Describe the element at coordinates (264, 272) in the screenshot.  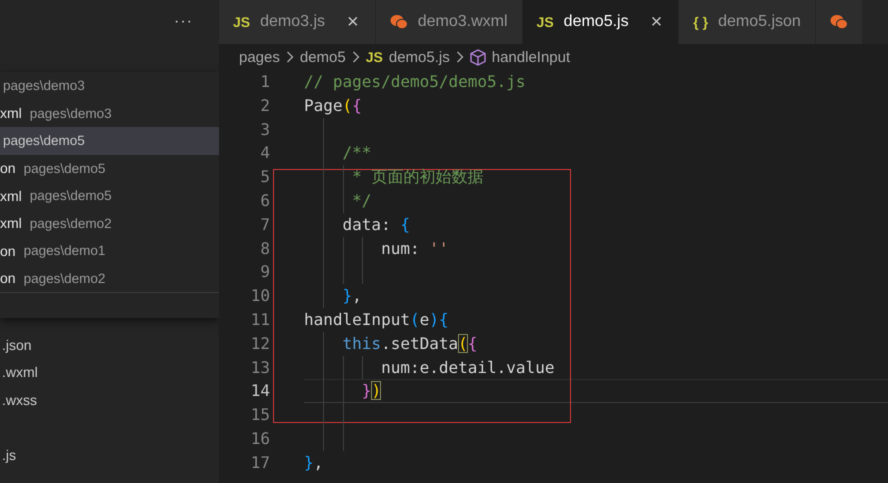
I see `line-number: 9` at that location.